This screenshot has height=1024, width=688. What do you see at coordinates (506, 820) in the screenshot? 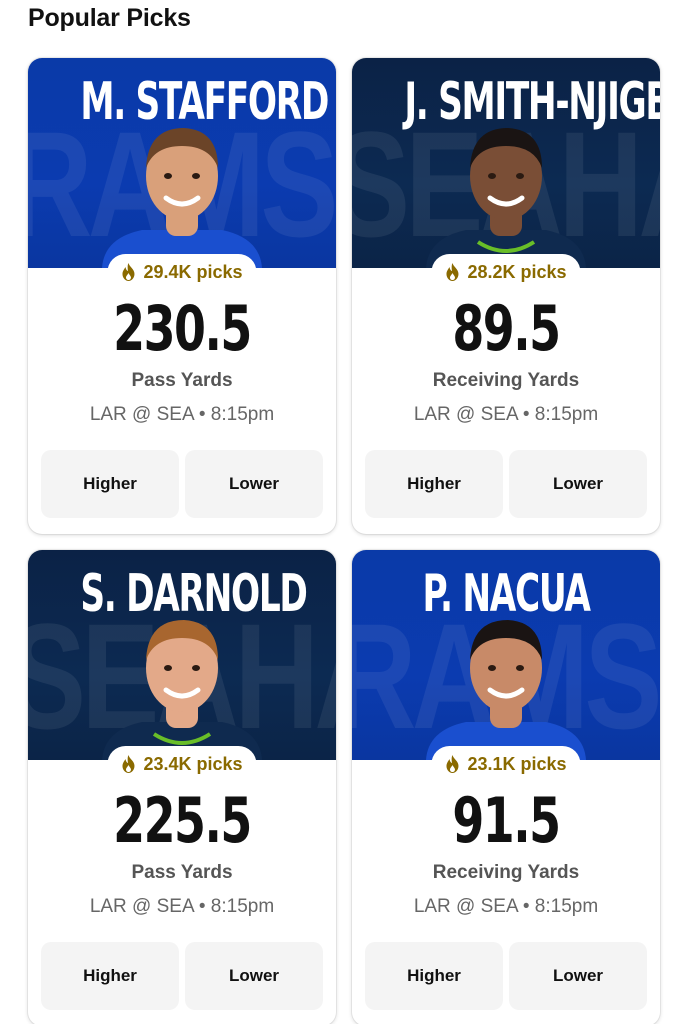
I see `stat-line-value: 91.5` at bounding box center [506, 820].